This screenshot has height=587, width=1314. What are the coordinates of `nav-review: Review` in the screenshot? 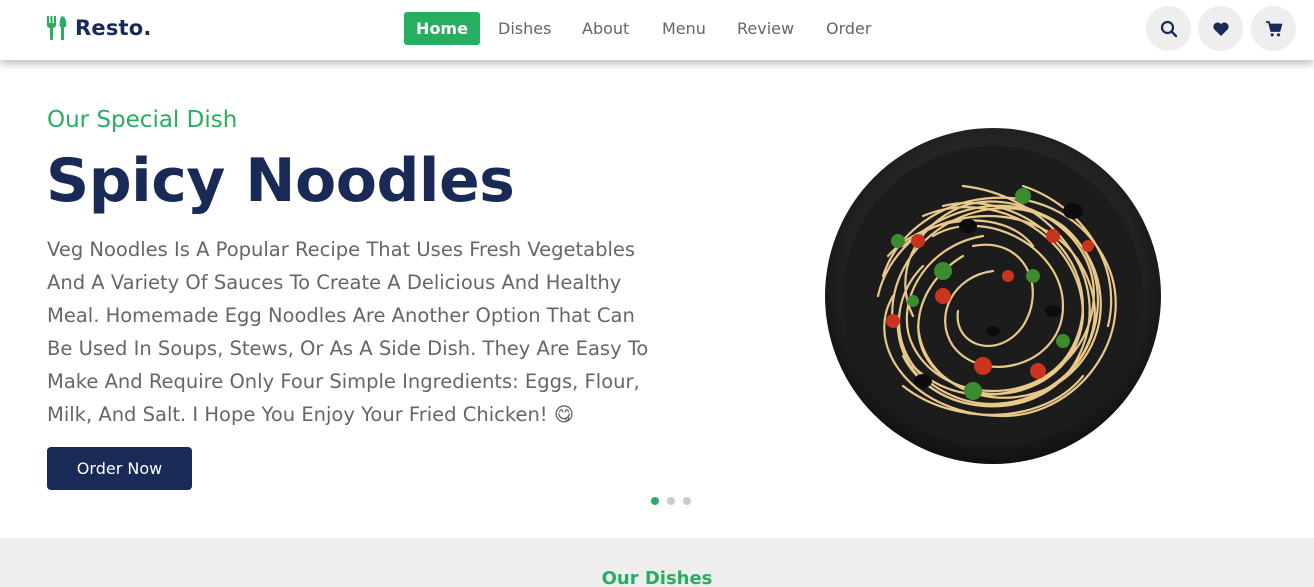 It's located at (765, 28).